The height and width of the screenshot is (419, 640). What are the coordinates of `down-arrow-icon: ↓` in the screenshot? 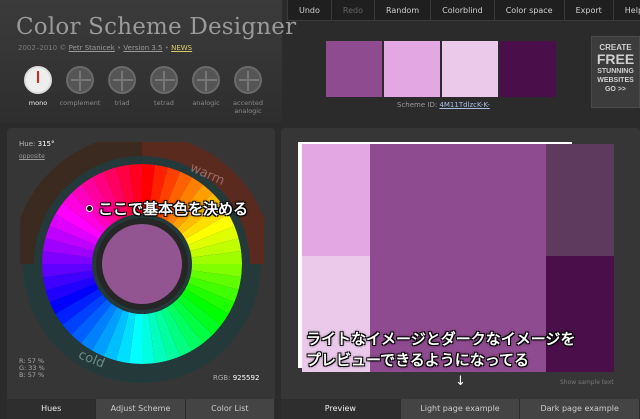 It's located at (460, 381).